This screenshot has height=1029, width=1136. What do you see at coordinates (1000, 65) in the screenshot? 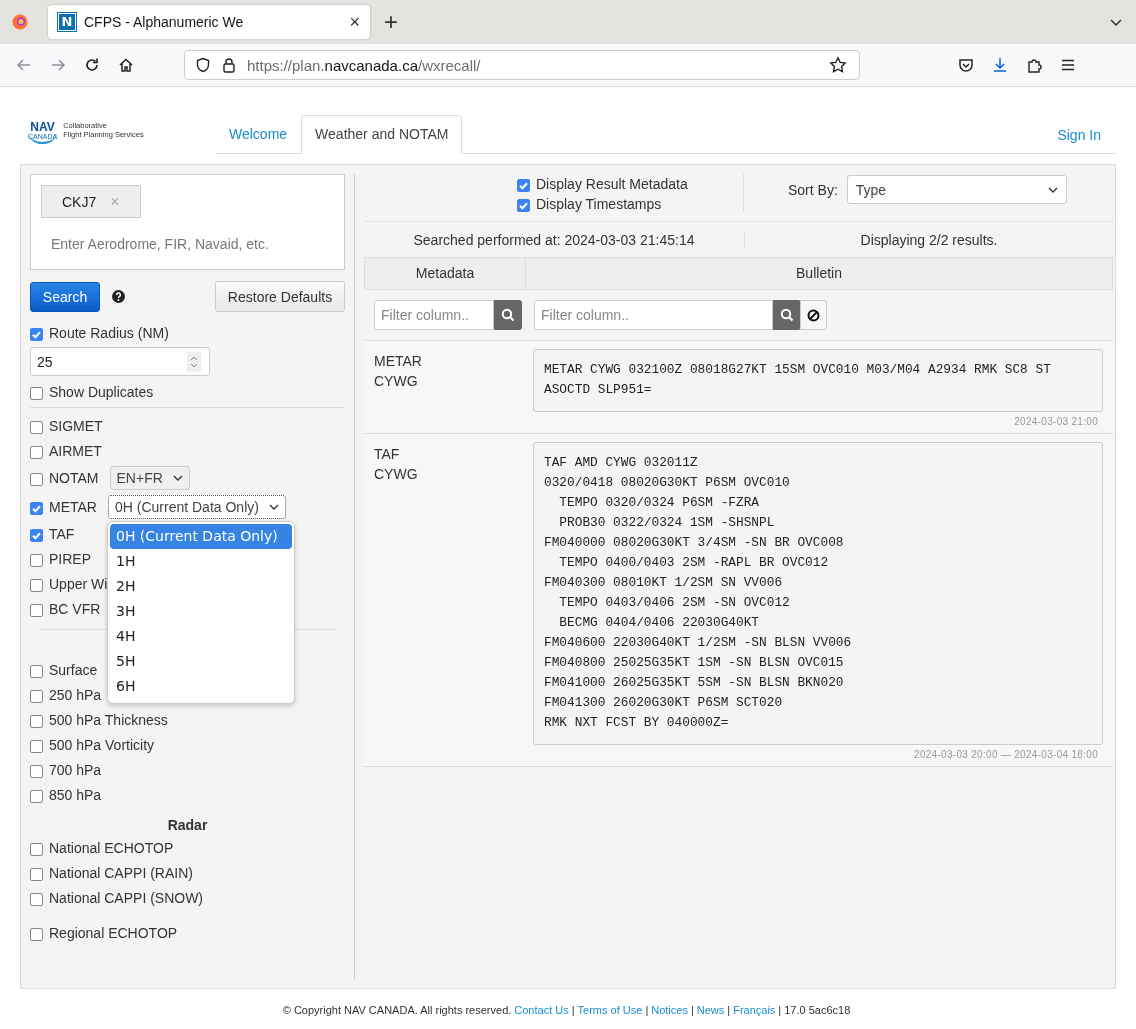
I see `download-icon` at bounding box center [1000, 65].